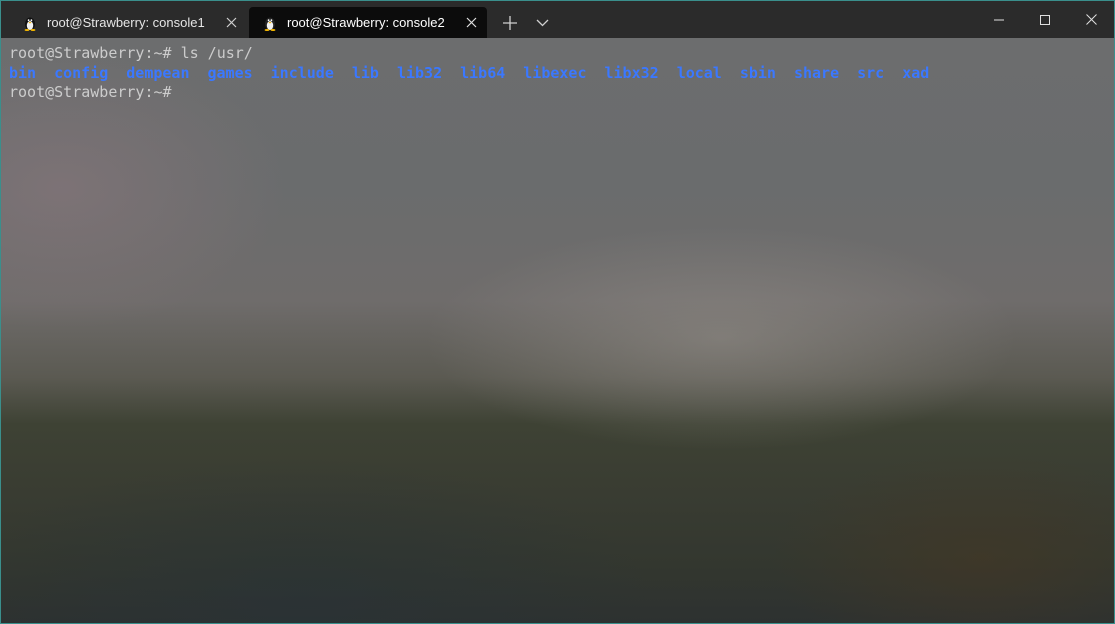 The image size is (1115, 624). I want to click on tab-console2: root@Strawberry: console2, so click(368, 22).